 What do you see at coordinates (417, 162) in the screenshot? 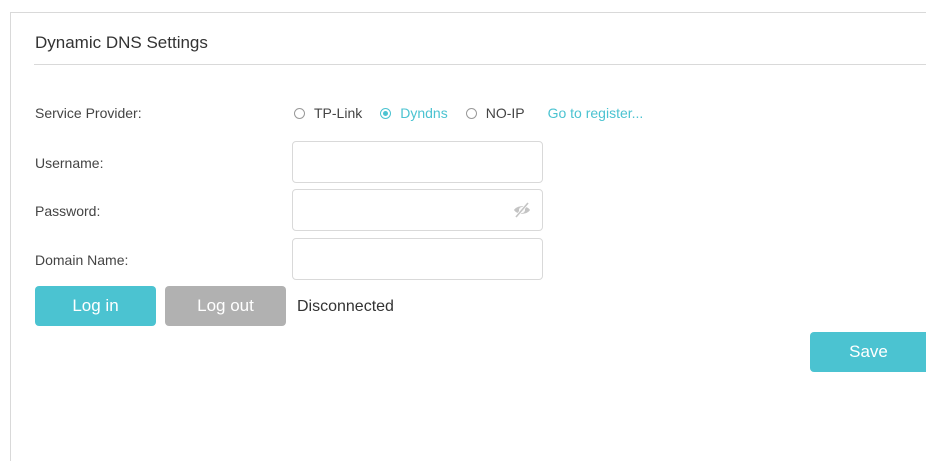
I see `username-input` at bounding box center [417, 162].